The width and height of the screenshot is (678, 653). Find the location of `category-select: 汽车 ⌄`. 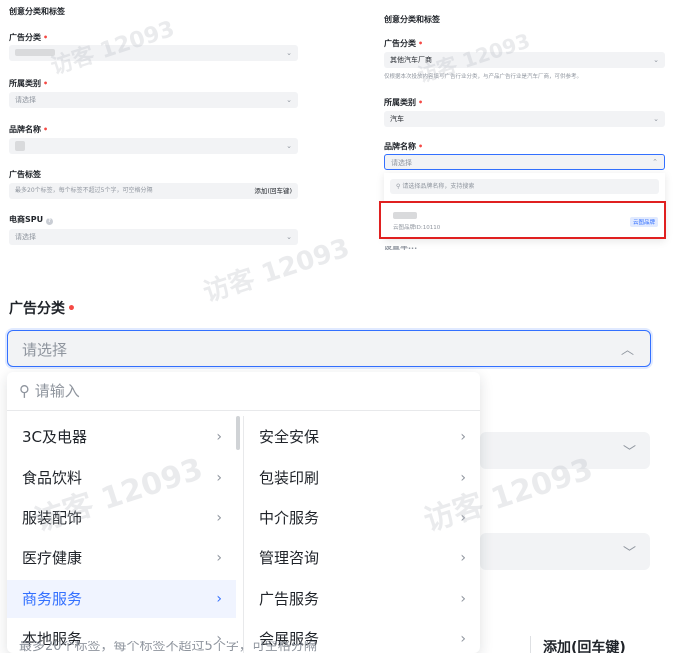

category-select: 汽车 ⌄ is located at coordinates (524, 119).